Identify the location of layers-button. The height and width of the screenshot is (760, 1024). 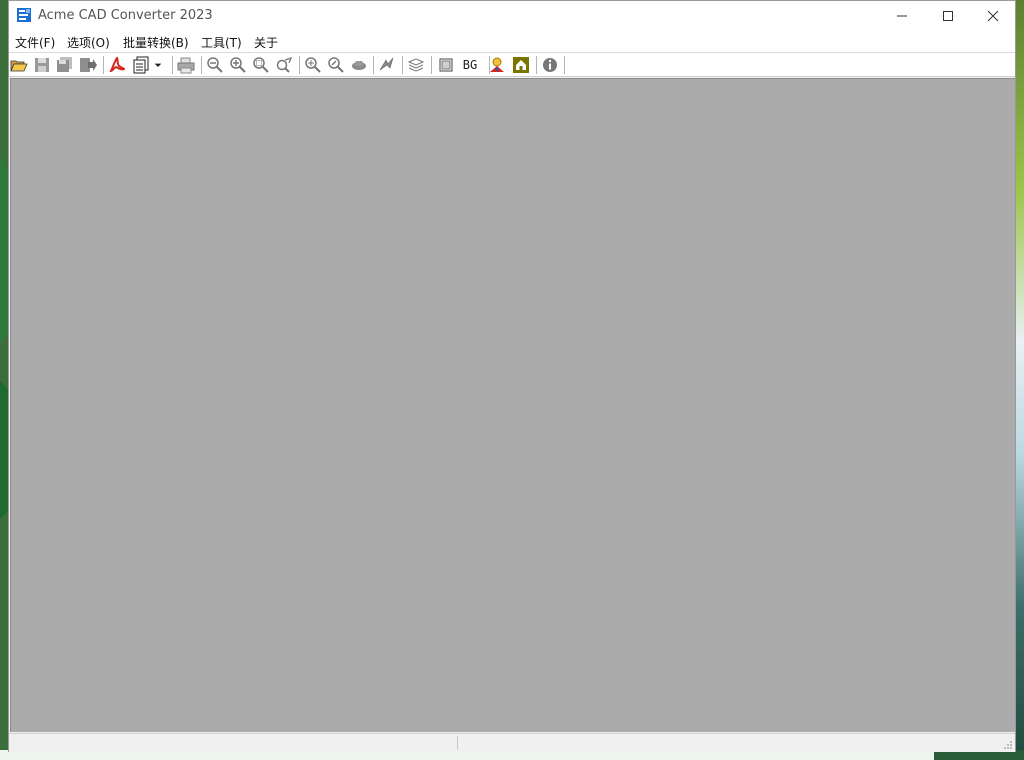
(416, 65).